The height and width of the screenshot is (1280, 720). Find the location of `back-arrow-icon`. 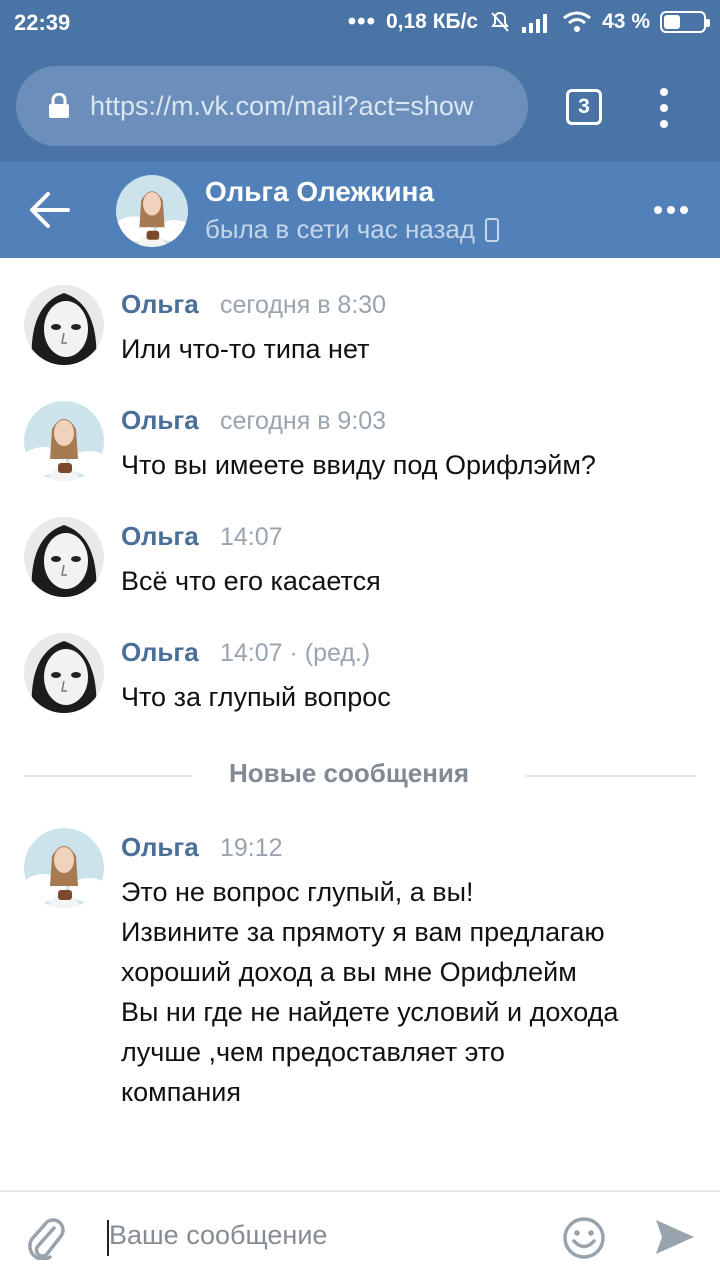

back-arrow-icon is located at coordinates (50, 210).